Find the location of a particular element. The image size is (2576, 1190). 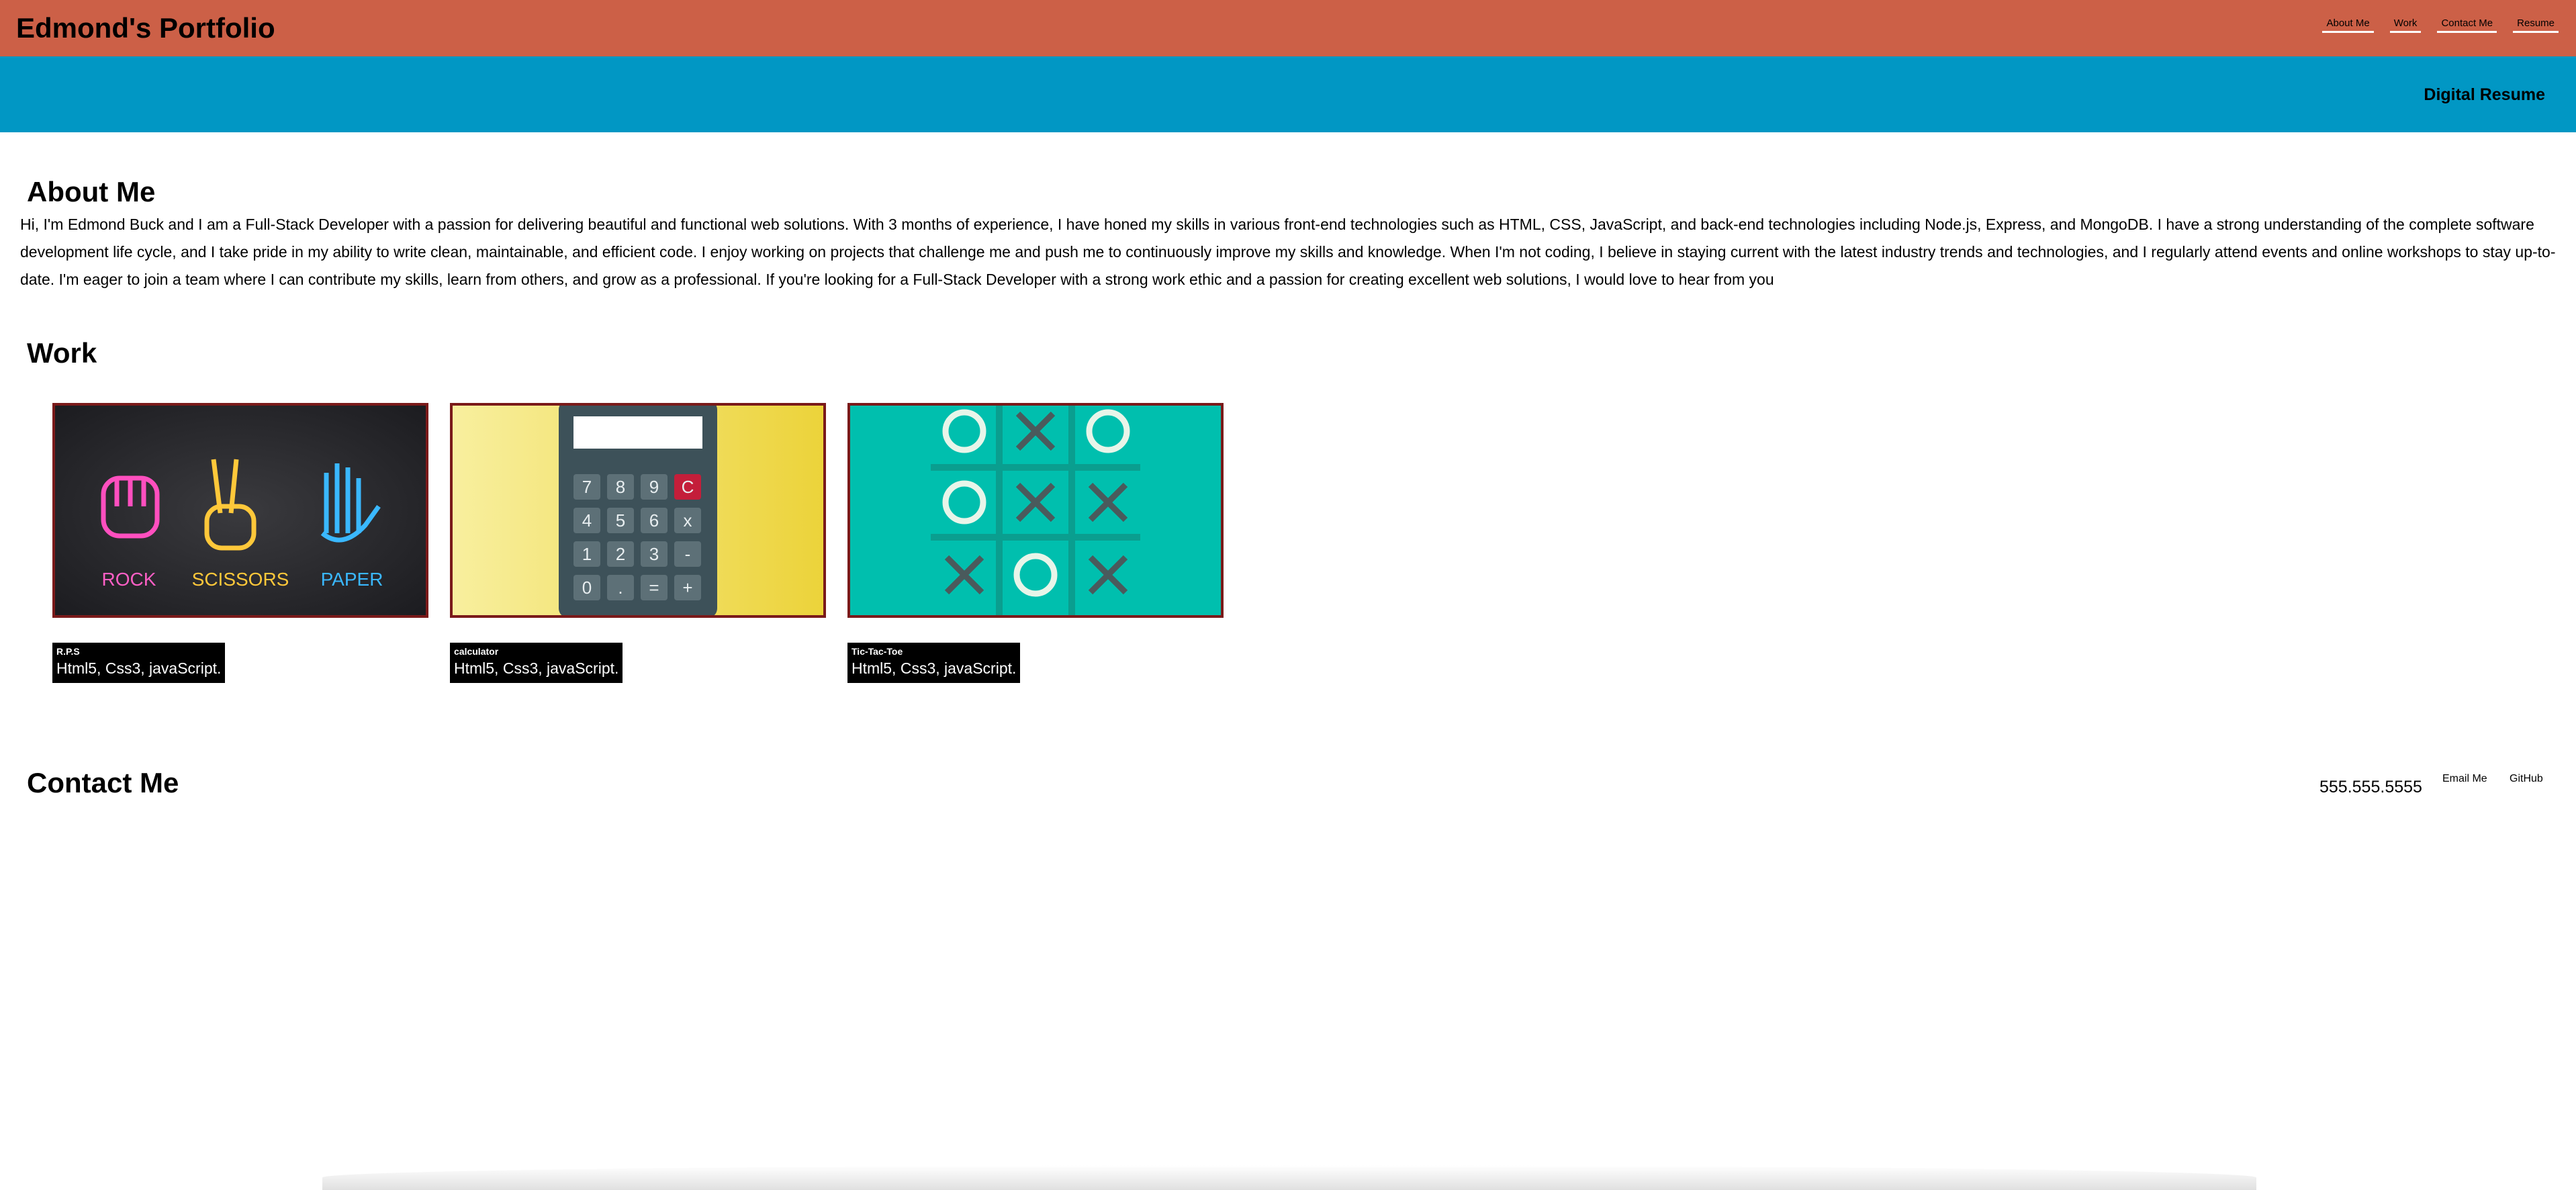

project-caption-rps: R.P.S Html5, Css3, javaScript. is located at coordinates (139, 663).